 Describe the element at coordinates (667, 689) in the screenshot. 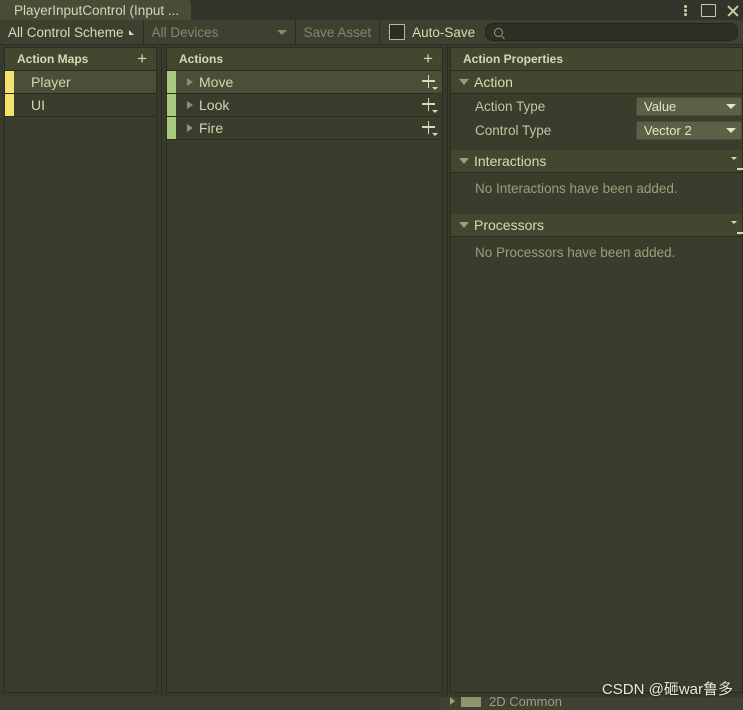

I see `watermark: CSDN @砸war鲁多` at that location.